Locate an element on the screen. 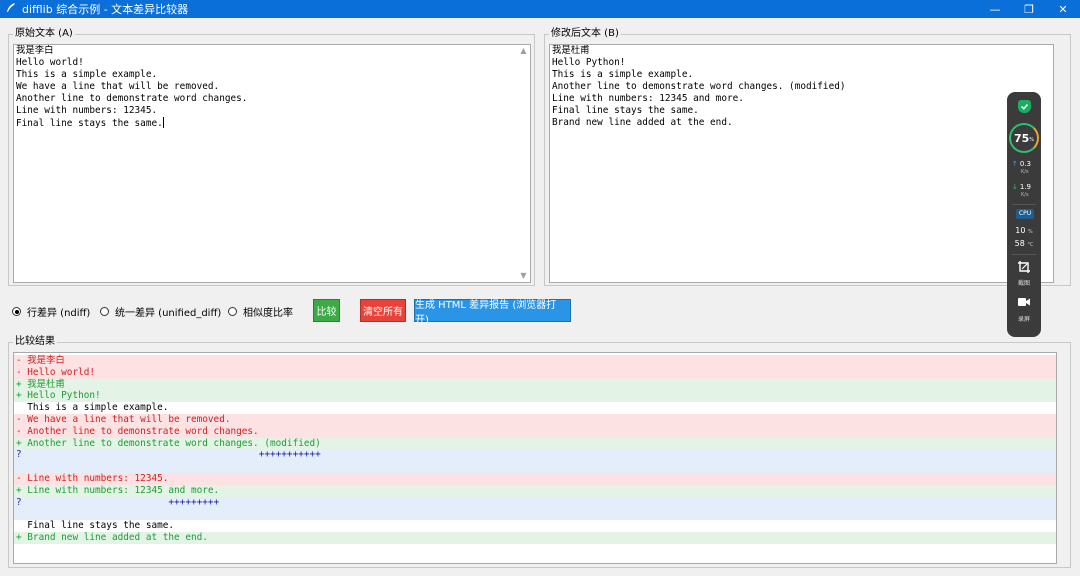 The height and width of the screenshot is (576, 1080). download-speed: ↓ 1.9 K/s is located at coordinates (1021, 191).